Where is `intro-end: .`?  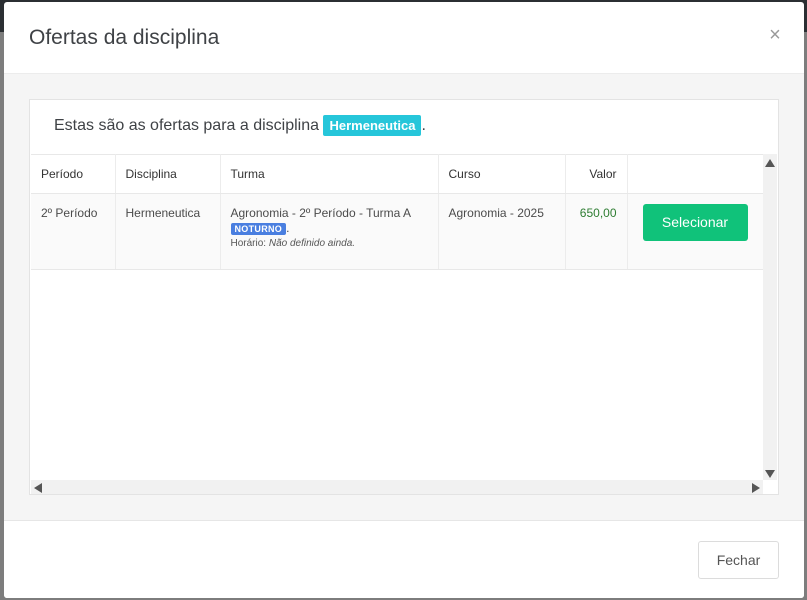
intro-end: . is located at coordinates (423, 125).